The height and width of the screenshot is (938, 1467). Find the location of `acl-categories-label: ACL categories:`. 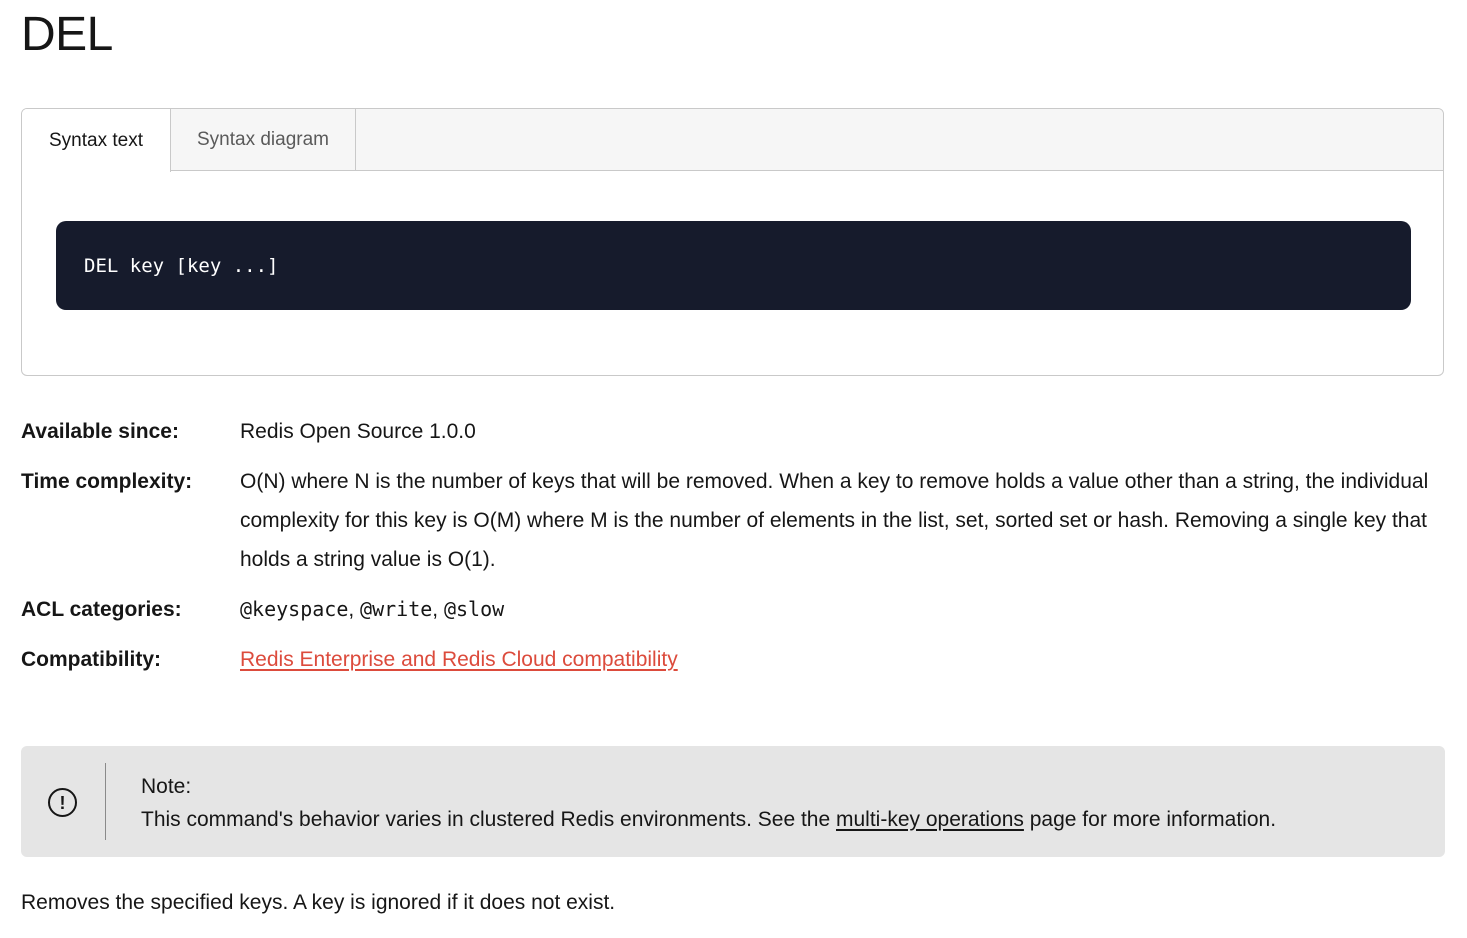

acl-categories-label: ACL categories: is located at coordinates (101, 609).